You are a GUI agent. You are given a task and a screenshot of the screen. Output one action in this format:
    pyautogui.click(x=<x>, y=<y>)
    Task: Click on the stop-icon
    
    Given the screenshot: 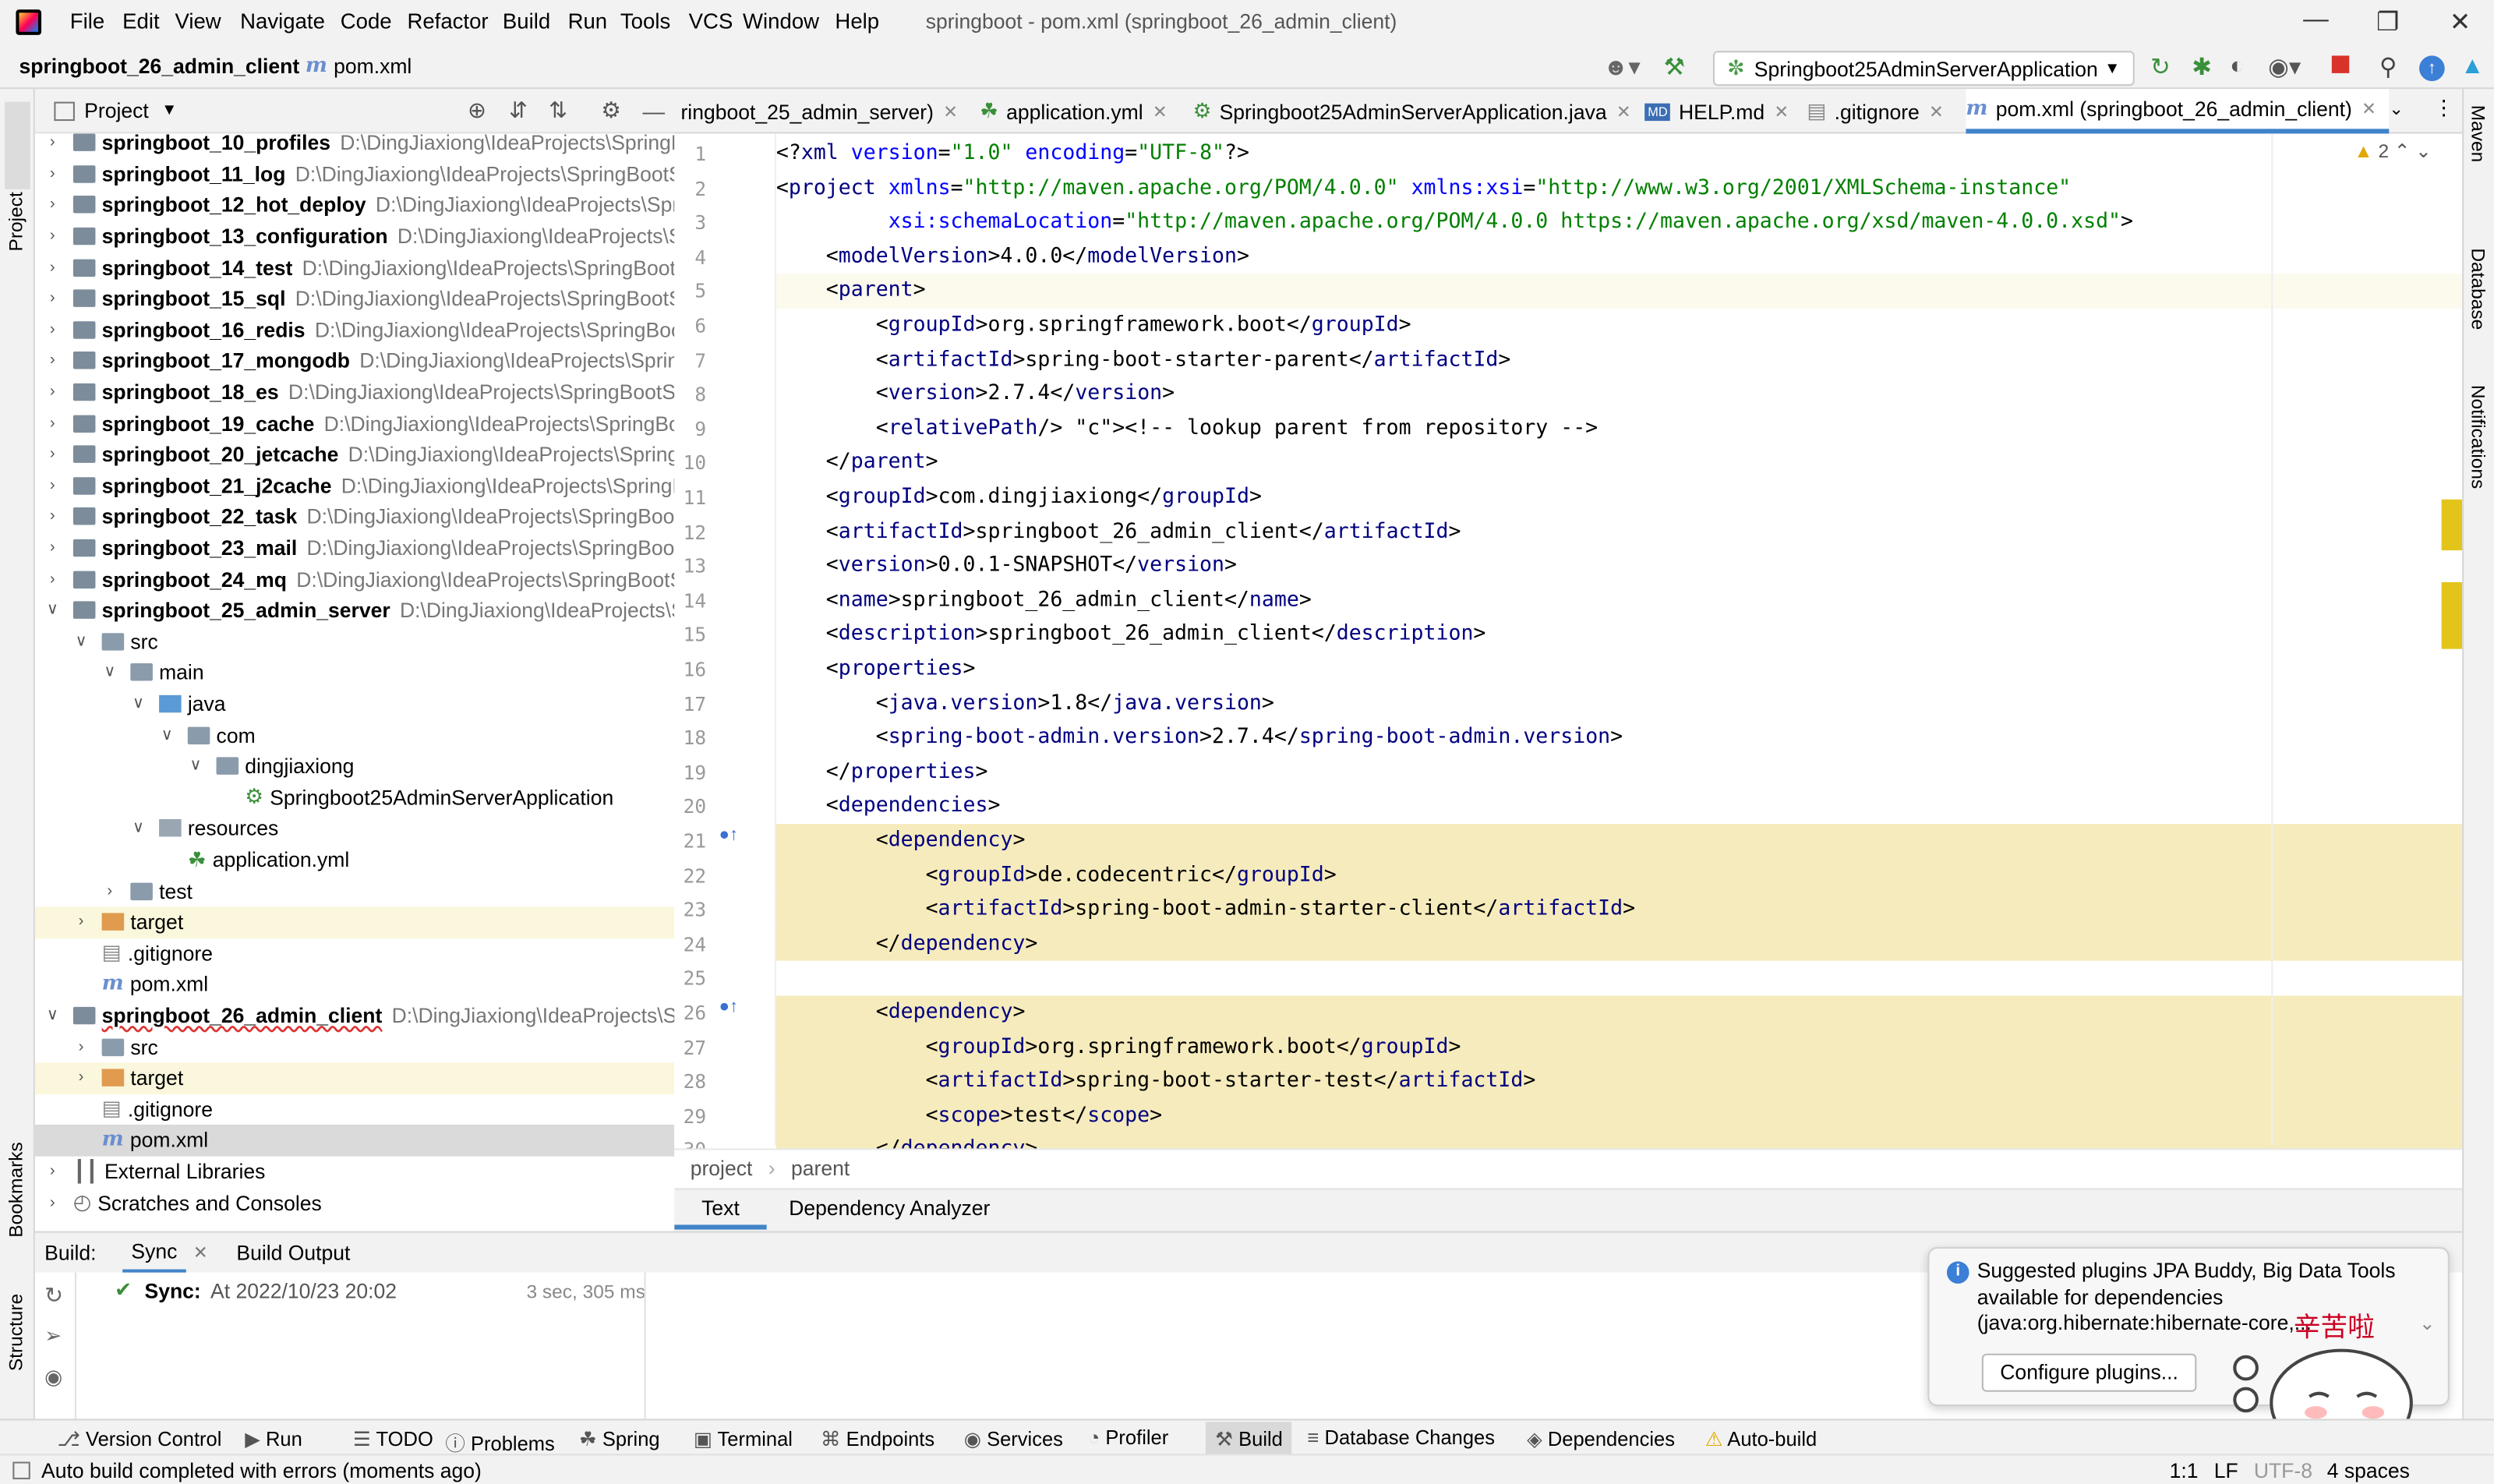 What is the action you would take?
    pyautogui.click(x=2341, y=64)
    